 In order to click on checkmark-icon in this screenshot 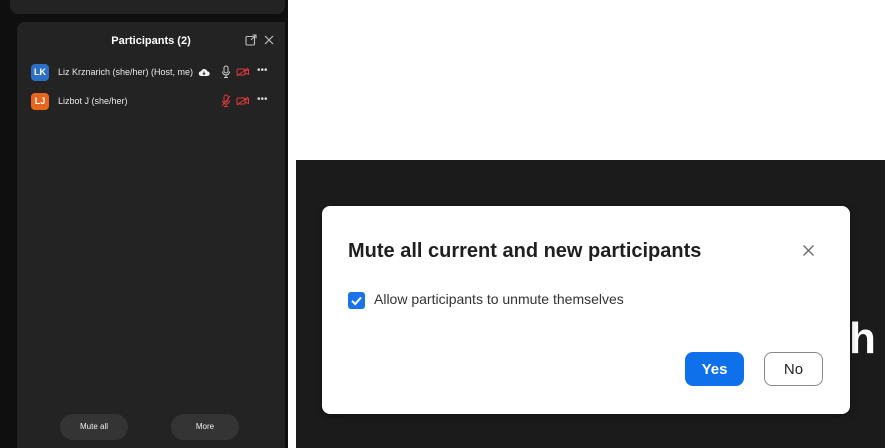, I will do `click(356, 301)`.